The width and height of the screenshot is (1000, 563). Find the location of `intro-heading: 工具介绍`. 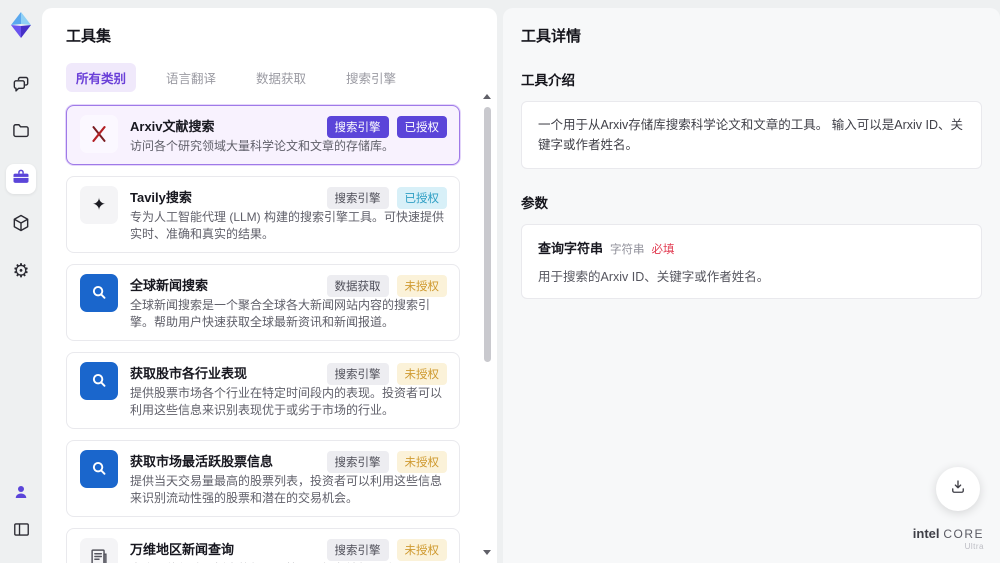

intro-heading: 工具介绍 is located at coordinates (548, 80).